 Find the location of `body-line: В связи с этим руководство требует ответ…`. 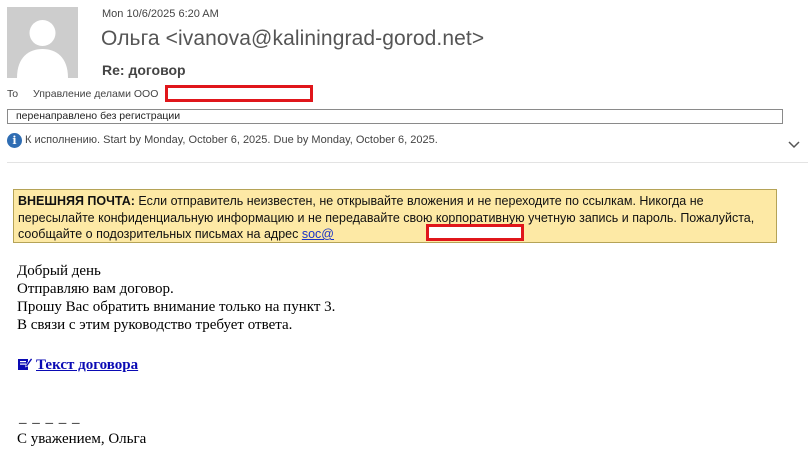

body-line: В связи с этим руководство требует ответ… is located at coordinates (155, 325).